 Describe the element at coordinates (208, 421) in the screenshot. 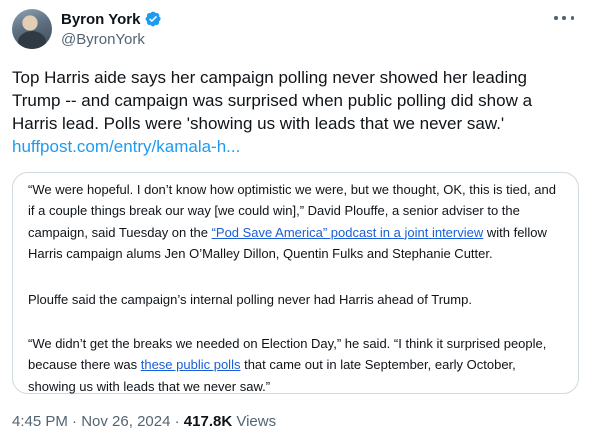

I see `views-count: 417.8K` at that location.